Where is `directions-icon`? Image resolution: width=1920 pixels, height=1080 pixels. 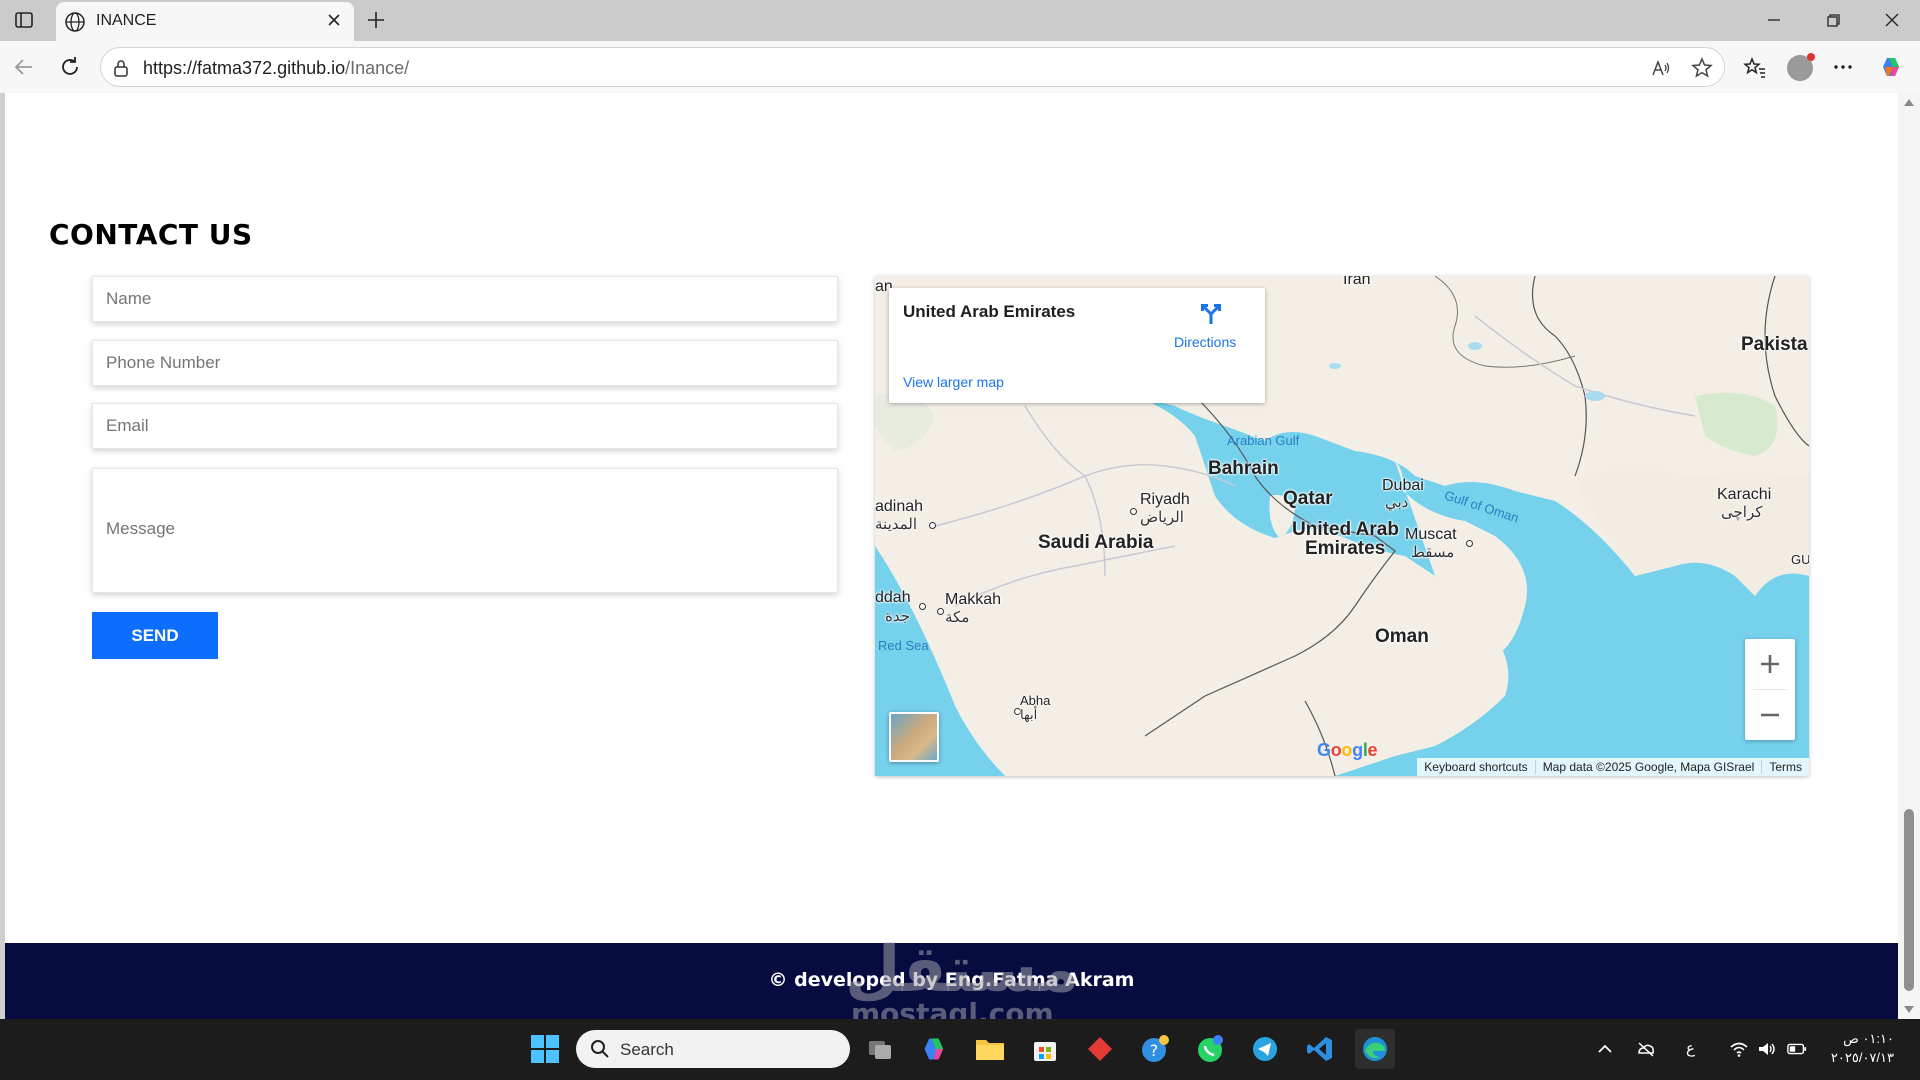 directions-icon is located at coordinates (1211, 314).